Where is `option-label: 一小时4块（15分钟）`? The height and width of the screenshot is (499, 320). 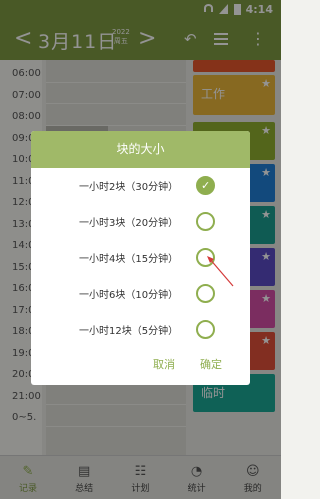 option-label: 一小时4块（15分钟） is located at coordinates (129, 259).